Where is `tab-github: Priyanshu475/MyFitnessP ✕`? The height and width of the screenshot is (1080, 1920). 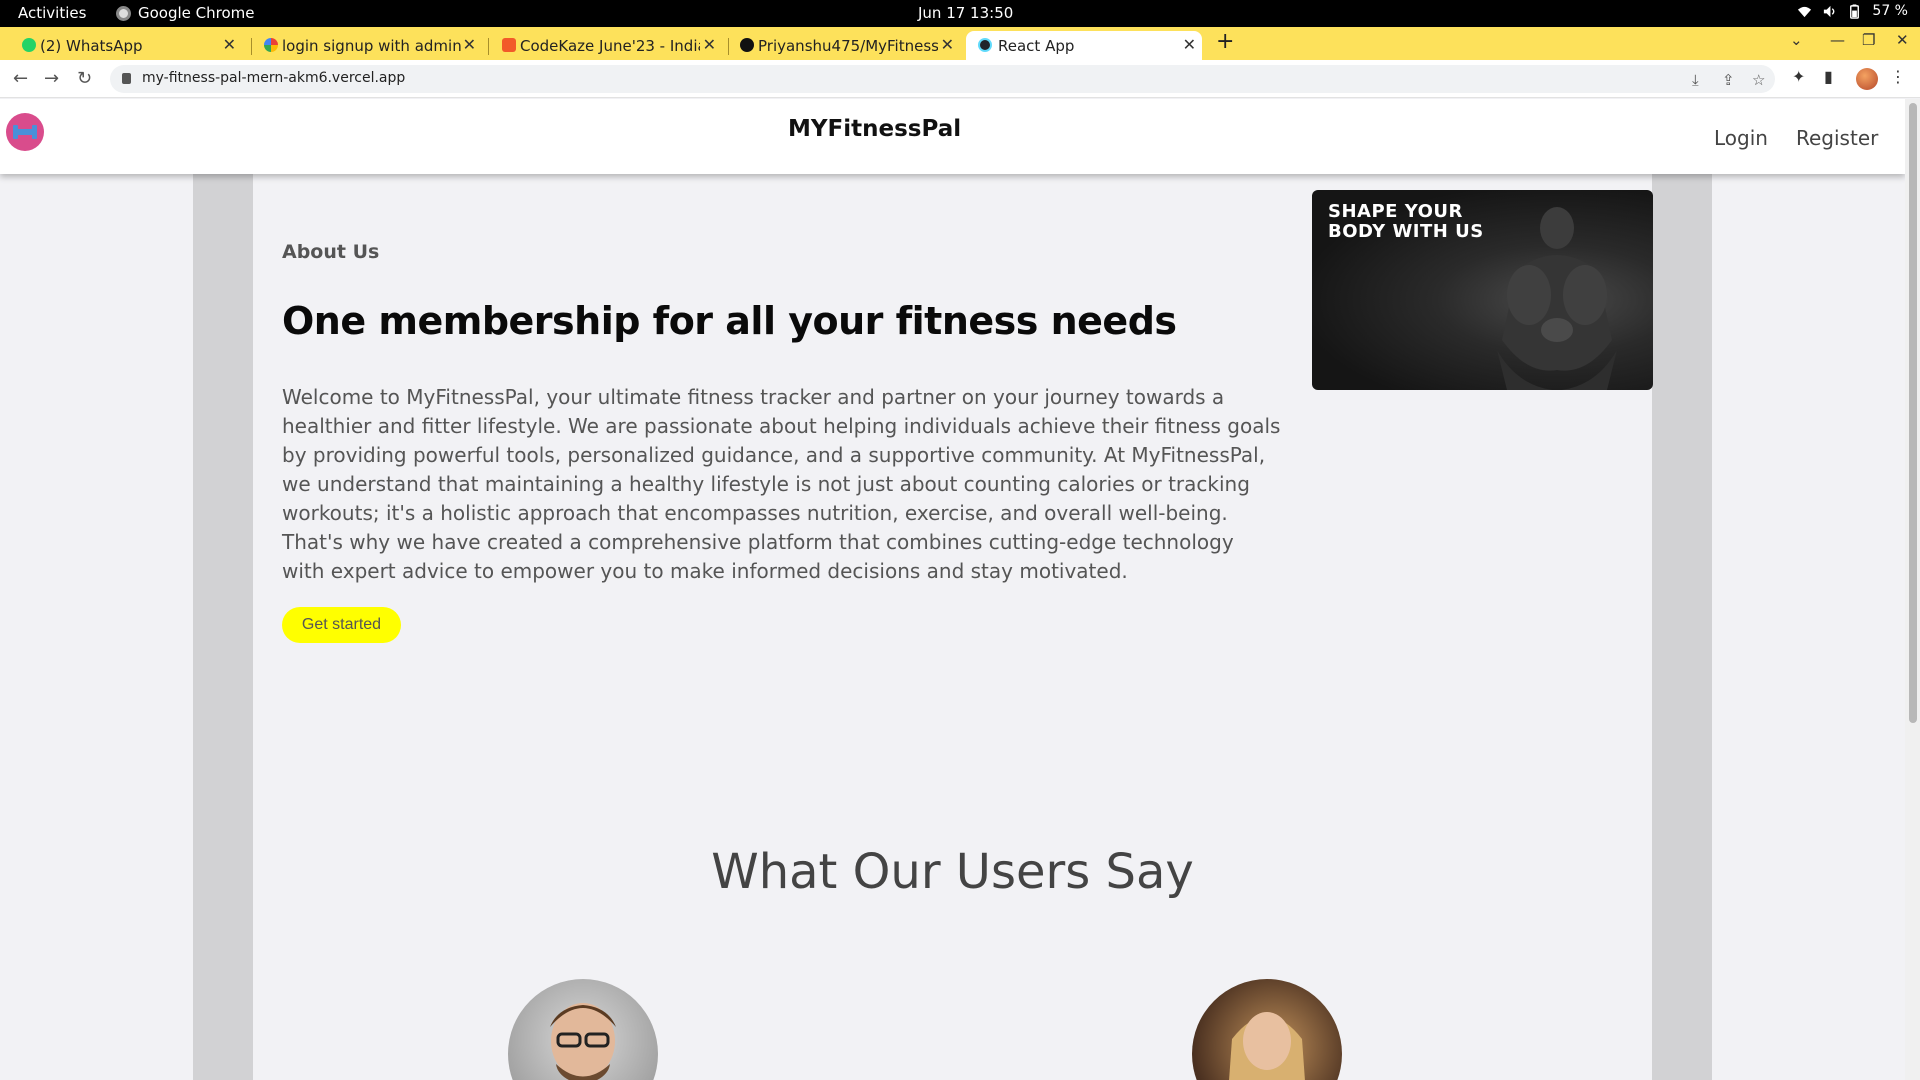 tab-github: Priyanshu475/MyFitnessP ✕ is located at coordinates (849, 45).